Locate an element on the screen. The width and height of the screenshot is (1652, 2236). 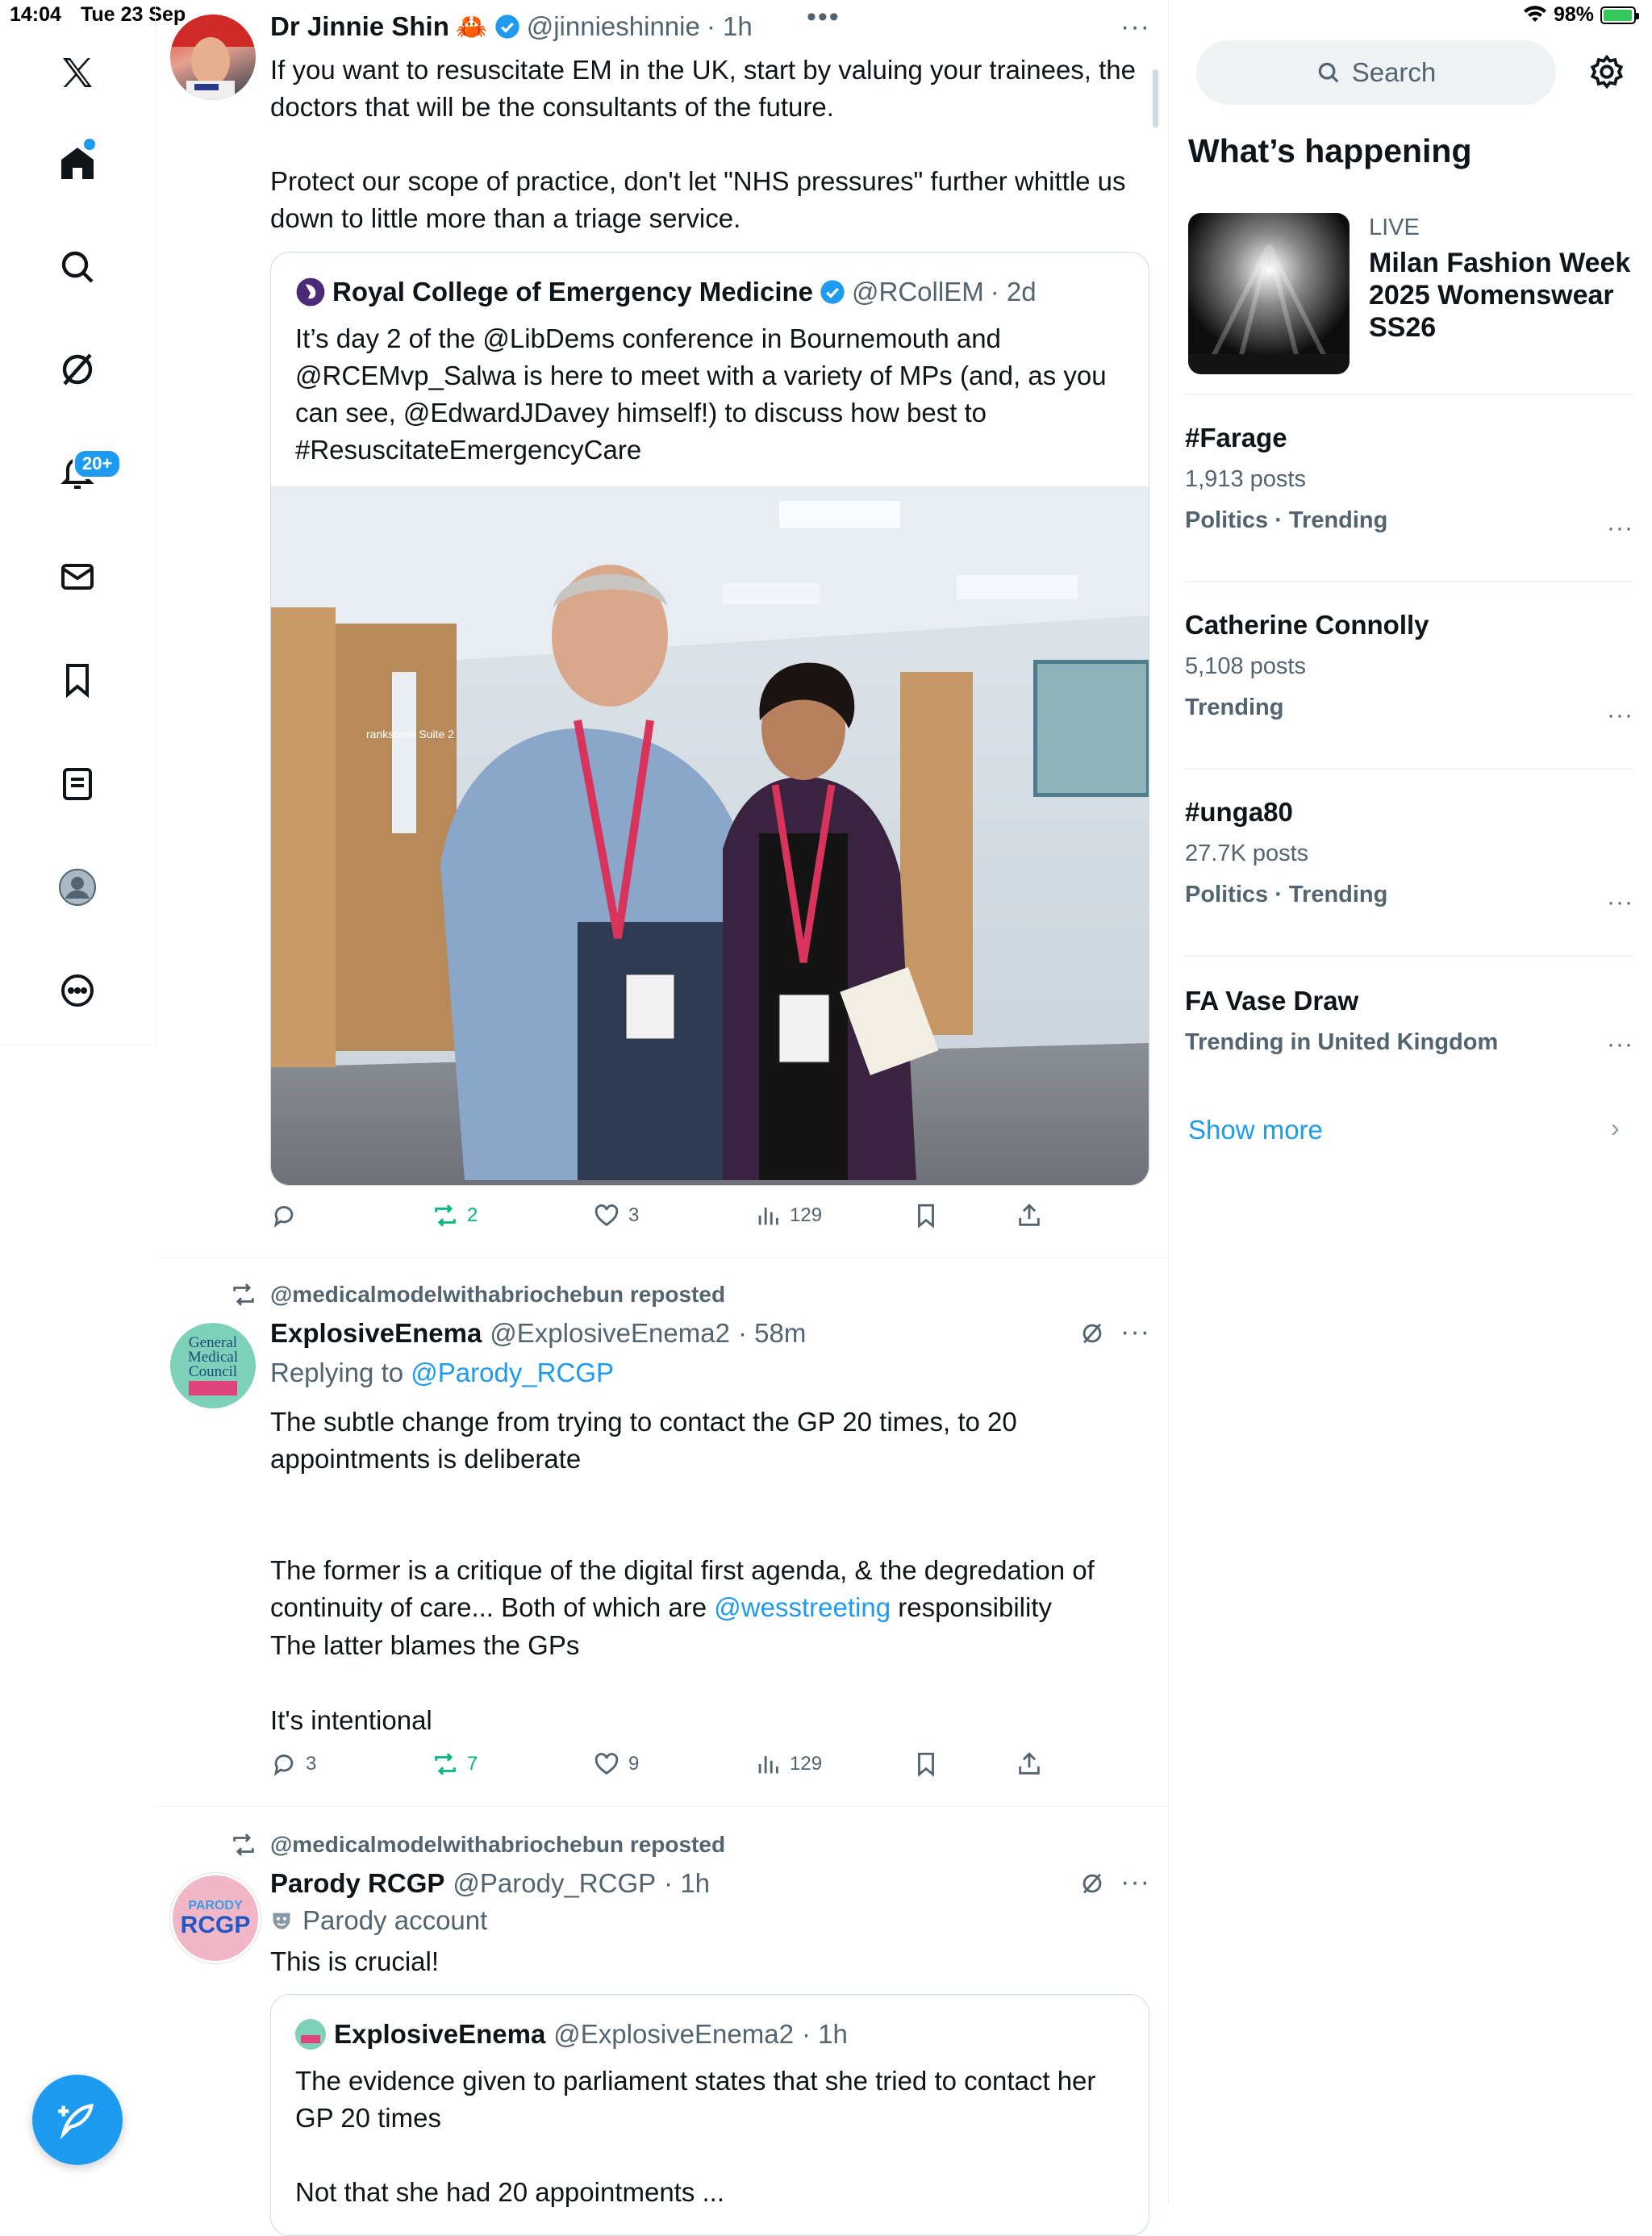
compose-post-button is located at coordinates (77, 2120).